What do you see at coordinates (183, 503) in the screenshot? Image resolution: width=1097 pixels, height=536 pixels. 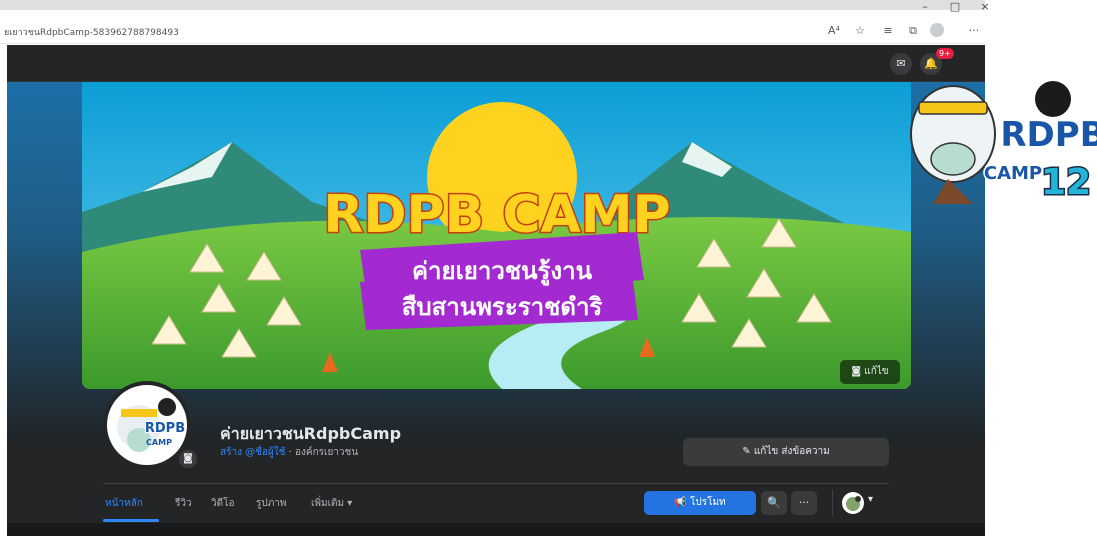 I see `tab-reviews: รีวิว` at bounding box center [183, 503].